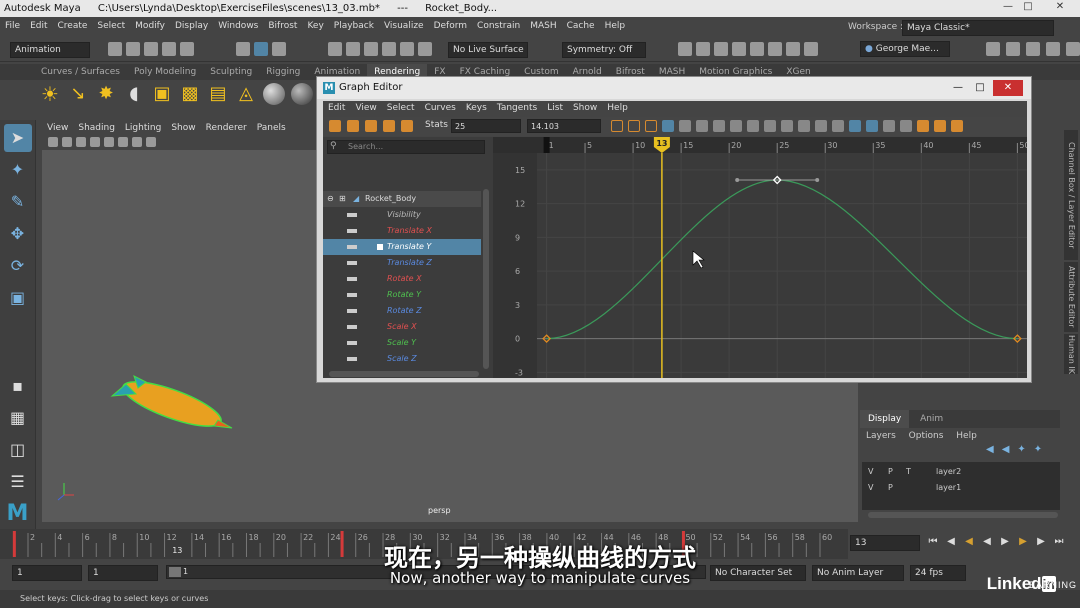 The height and width of the screenshot is (608, 1080). Describe the element at coordinates (143, 128) in the screenshot. I see `viewport-menu-lighting: Lighting` at that location.